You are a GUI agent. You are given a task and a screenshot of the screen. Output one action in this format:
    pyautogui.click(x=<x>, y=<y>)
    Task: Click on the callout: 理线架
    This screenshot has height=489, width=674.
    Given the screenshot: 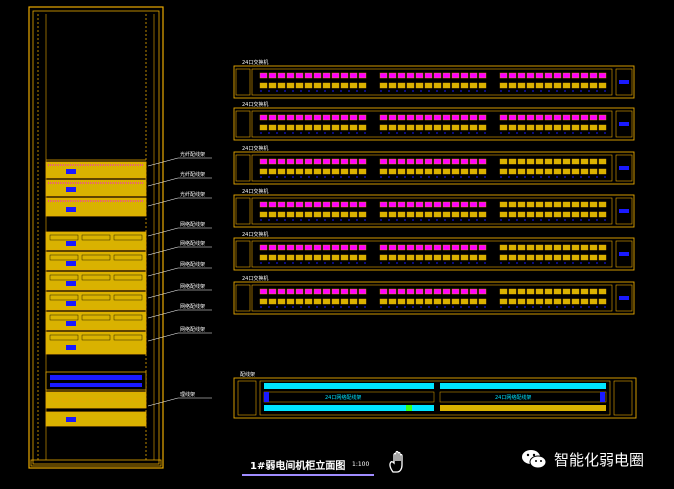 What is the action you would take?
    pyautogui.click(x=179, y=399)
    